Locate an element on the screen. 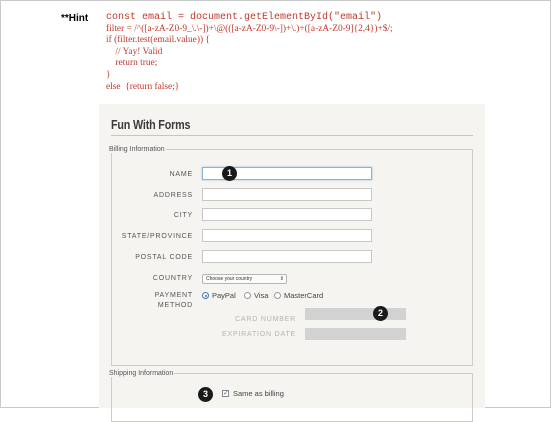  callout-badge-1: 1 is located at coordinates (229, 173).